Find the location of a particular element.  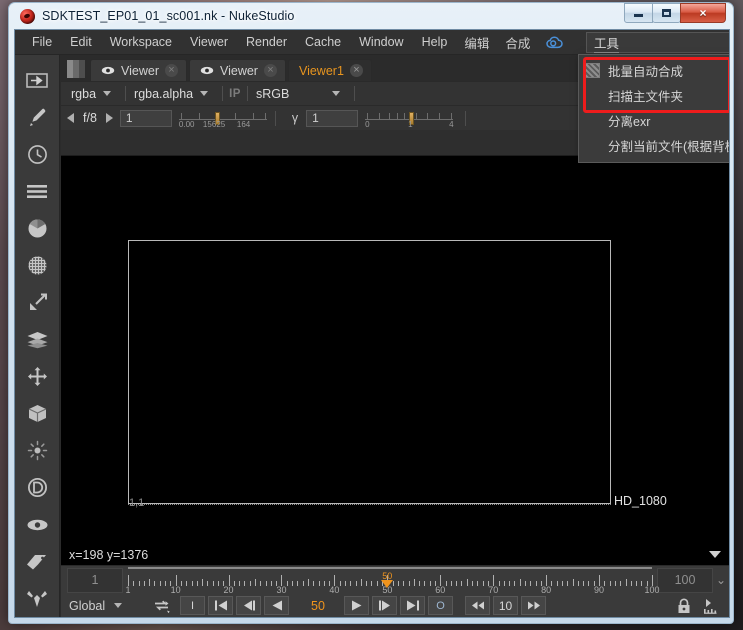

menu-render: Render is located at coordinates (266, 42).